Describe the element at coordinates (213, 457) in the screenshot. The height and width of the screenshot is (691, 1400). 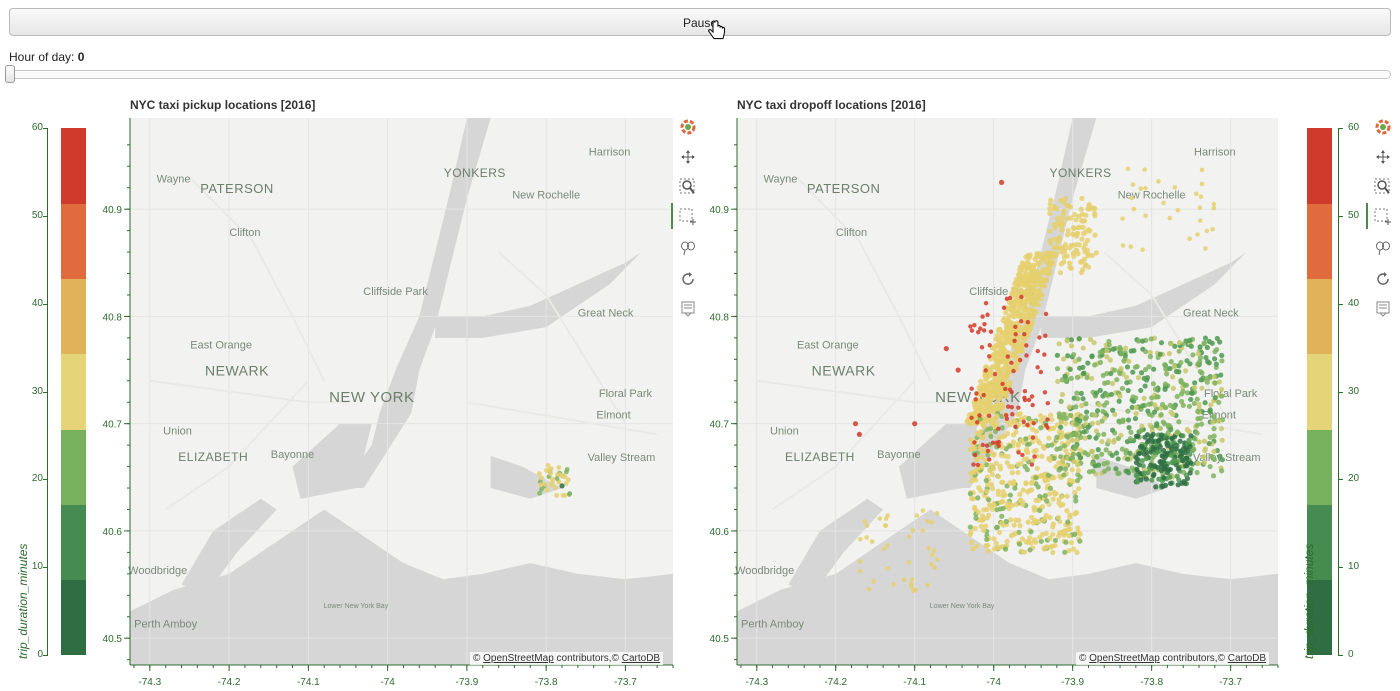
I see `place-label: ELIZABETH` at that location.